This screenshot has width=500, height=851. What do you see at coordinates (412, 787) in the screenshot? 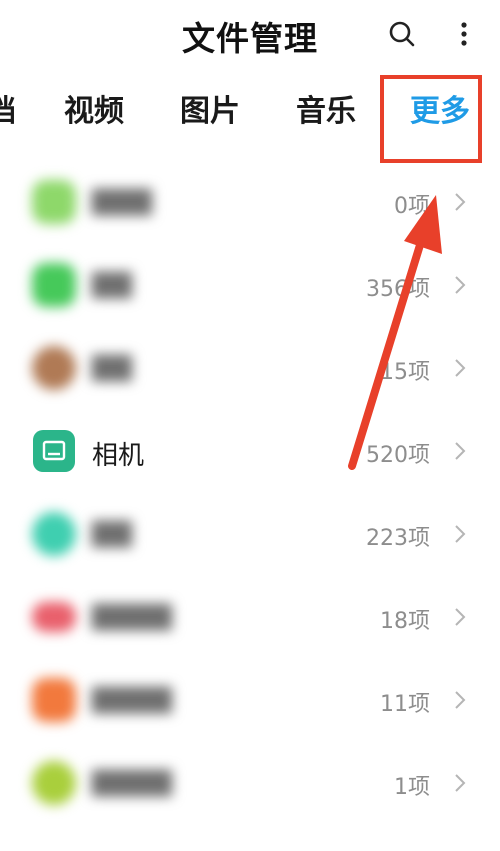
I see `item-count: 1项` at bounding box center [412, 787].